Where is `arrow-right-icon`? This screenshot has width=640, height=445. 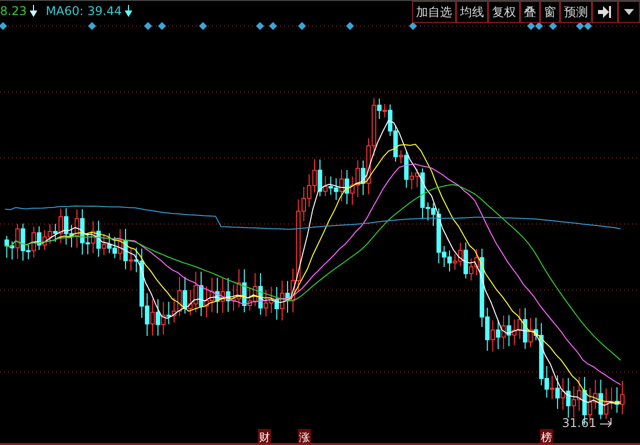
arrow-right-icon is located at coordinates (606, 423).